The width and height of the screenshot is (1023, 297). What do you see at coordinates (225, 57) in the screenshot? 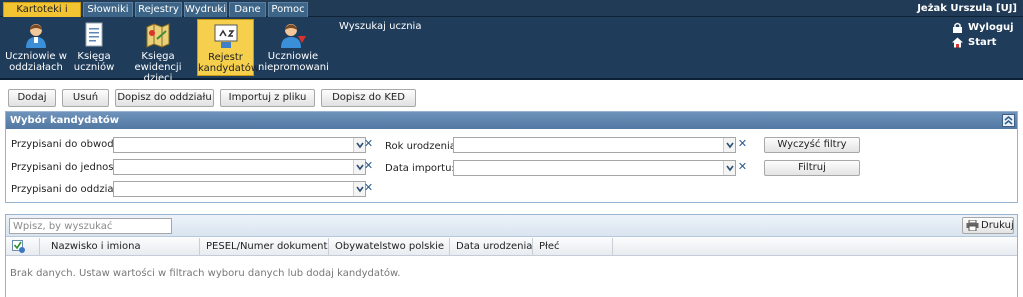
I see `button-label-line1: Rejestr` at bounding box center [225, 57].